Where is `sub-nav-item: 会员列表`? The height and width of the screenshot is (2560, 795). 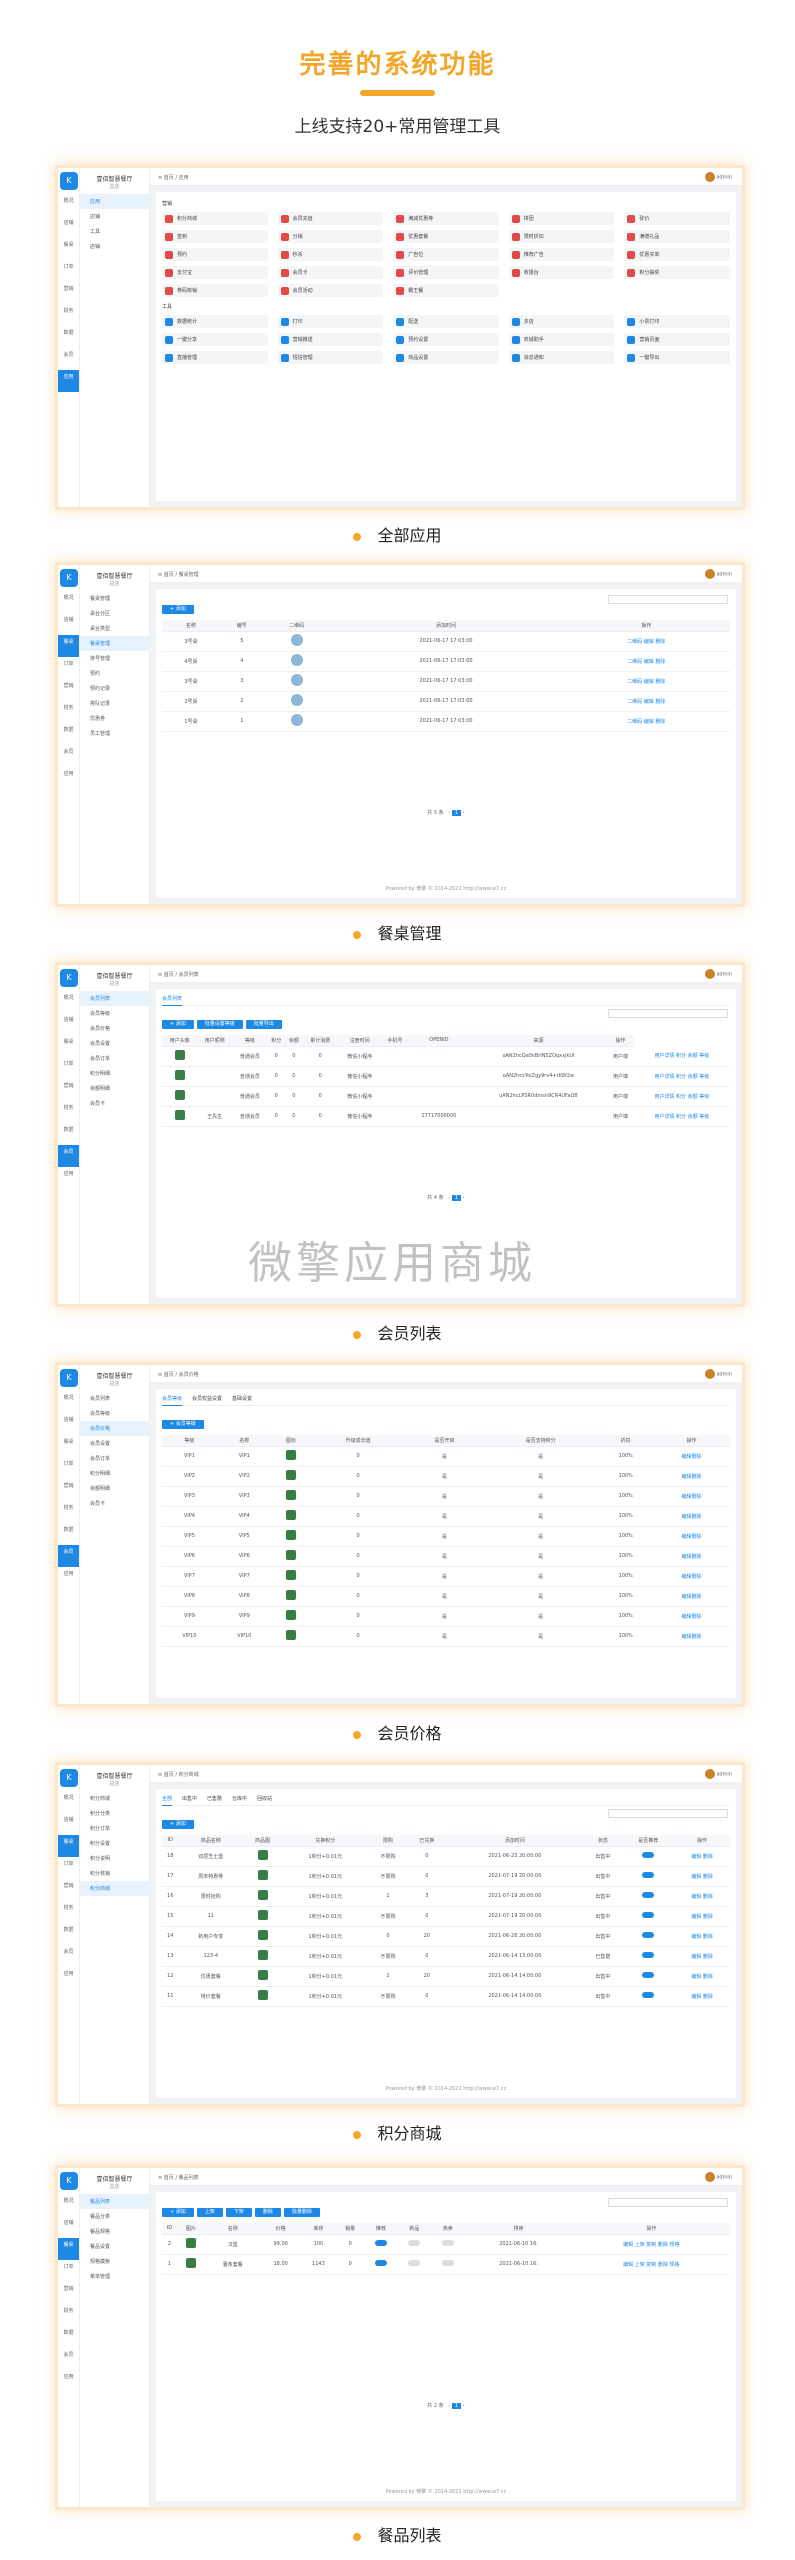 sub-nav-item: 会员列表 is located at coordinates (114, 998).